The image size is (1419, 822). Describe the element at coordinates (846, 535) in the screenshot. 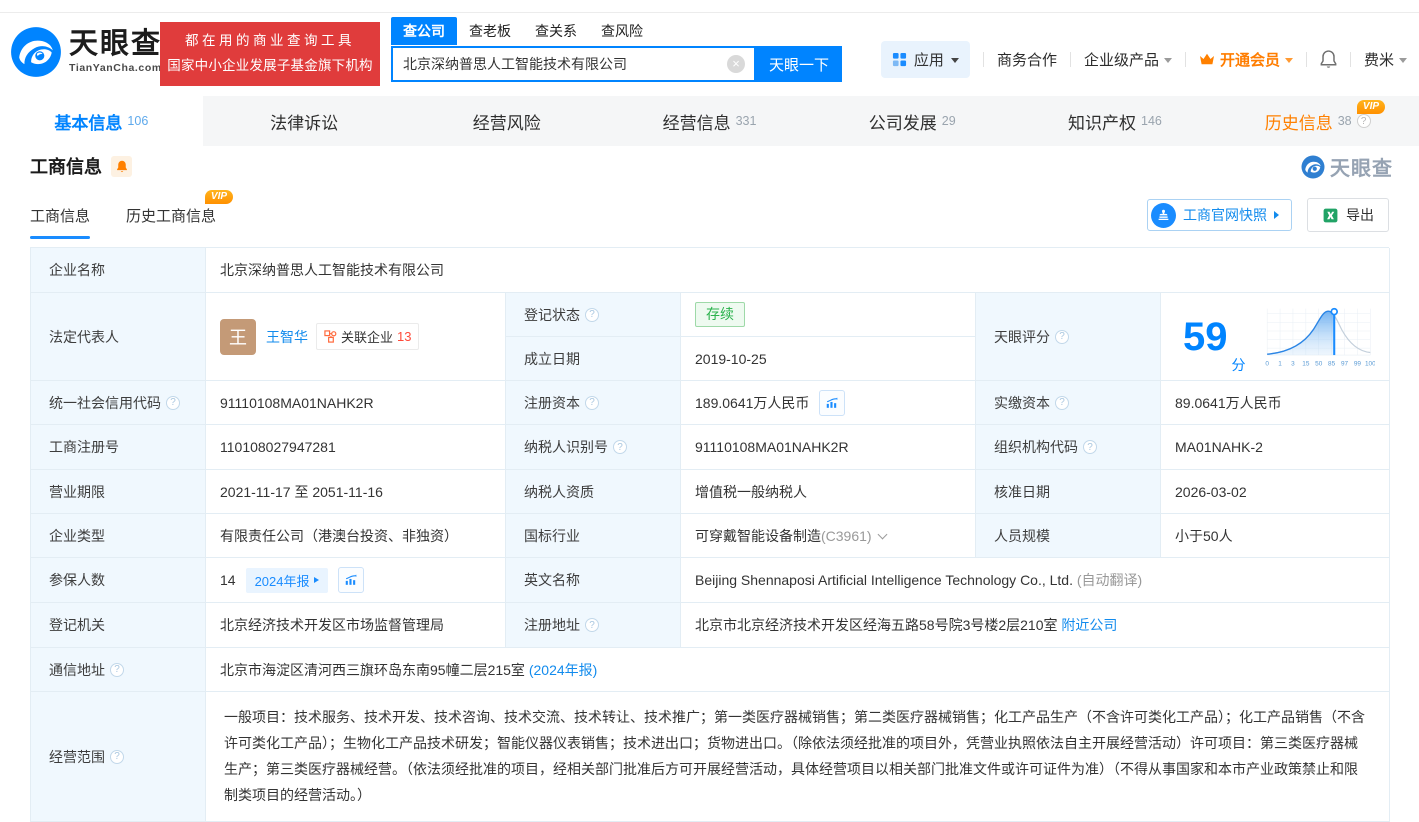

I see `industry-code: (C3961)` at that location.